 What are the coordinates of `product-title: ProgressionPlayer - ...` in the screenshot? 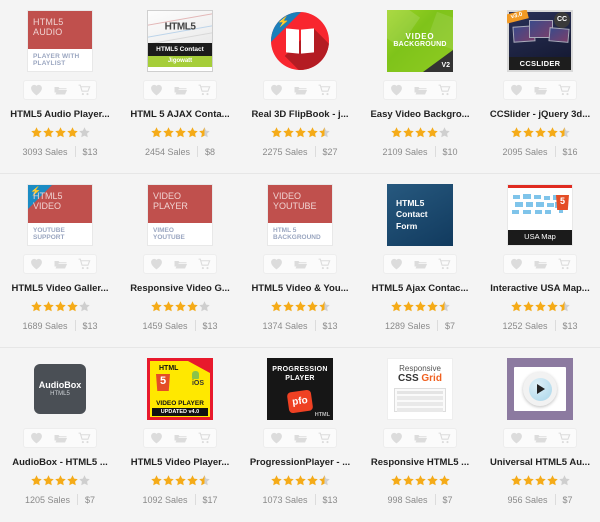 It's located at (300, 462).